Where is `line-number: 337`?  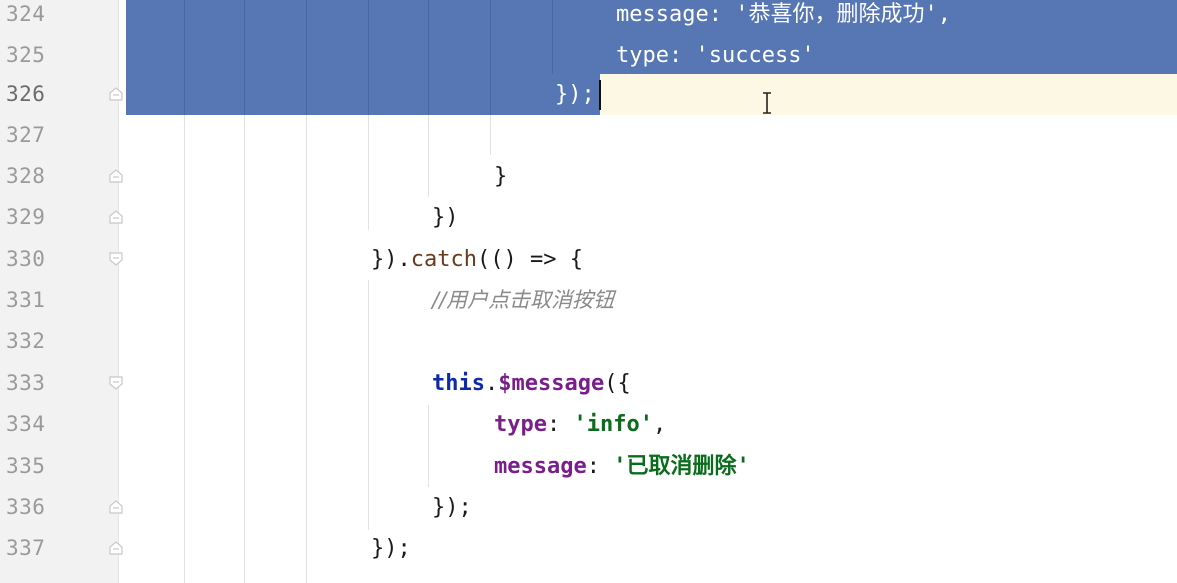 line-number: 337 is located at coordinates (26, 548).